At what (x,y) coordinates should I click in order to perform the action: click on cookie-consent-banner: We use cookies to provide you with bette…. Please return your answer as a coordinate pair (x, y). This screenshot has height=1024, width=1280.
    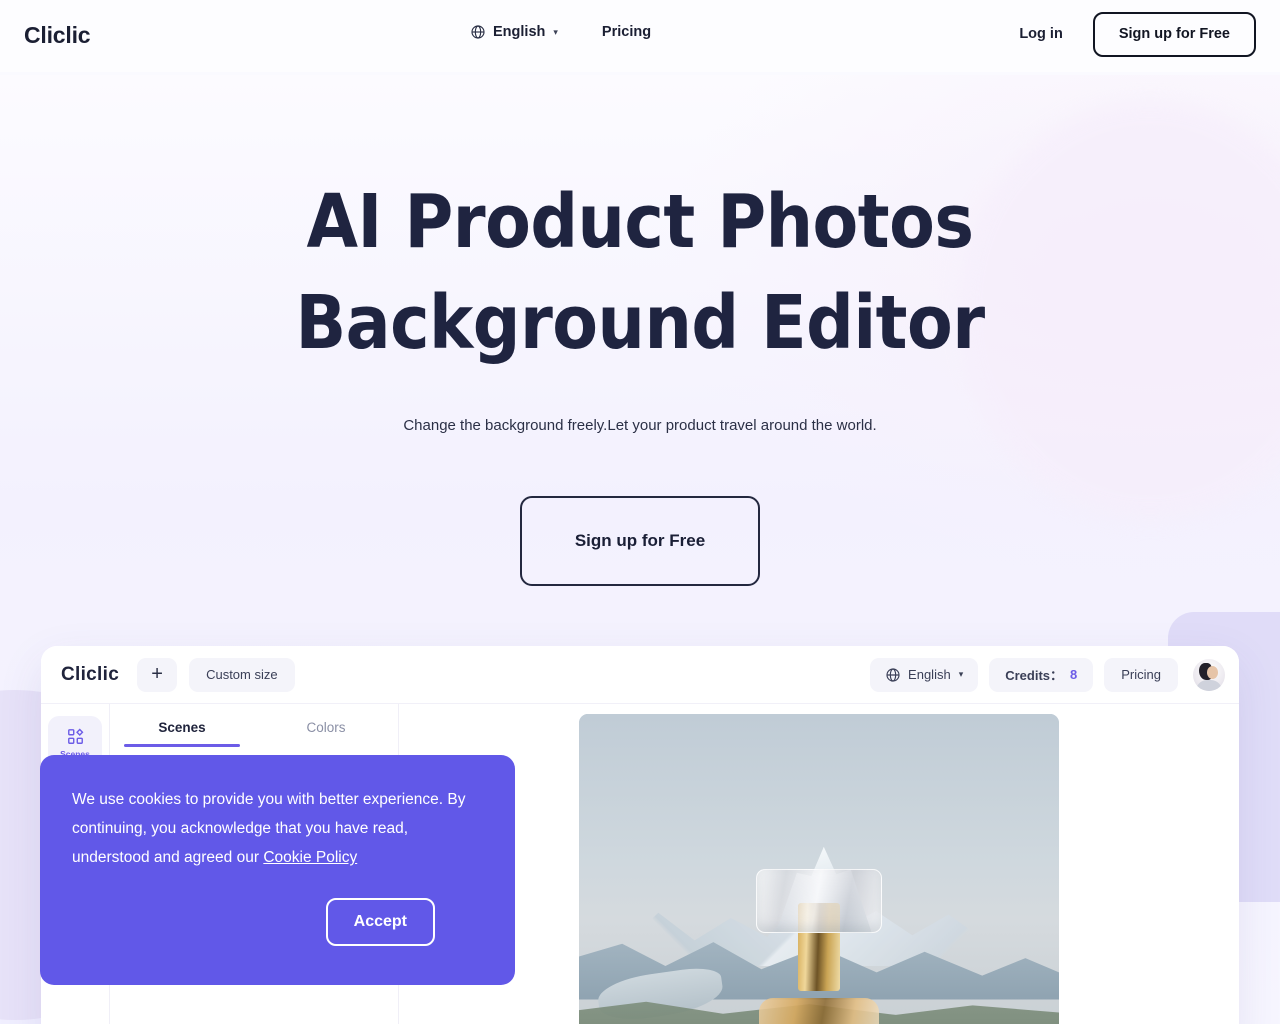
    Looking at the image, I should click on (277, 870).